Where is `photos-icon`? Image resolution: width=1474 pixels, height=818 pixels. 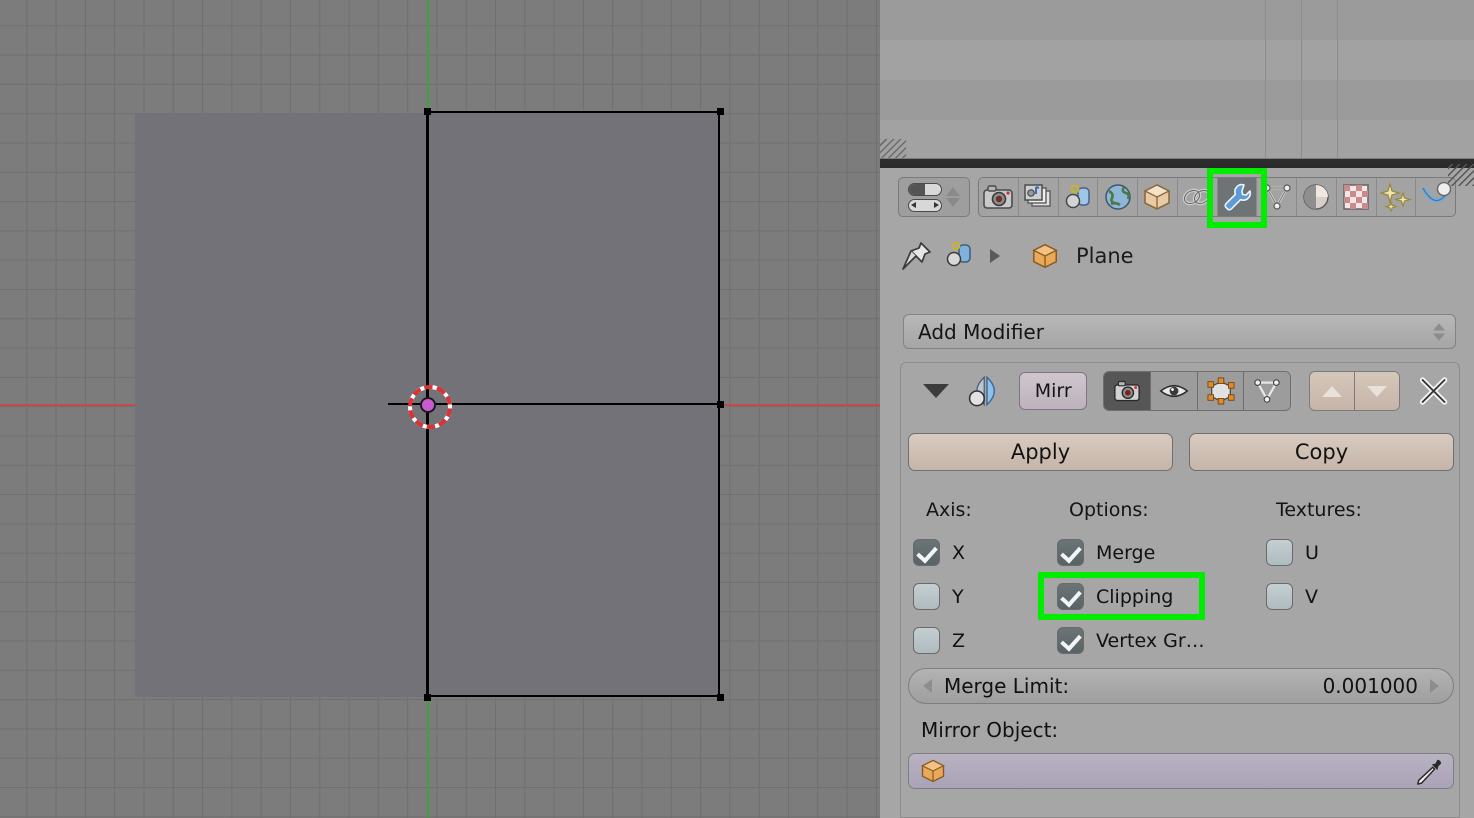 photos-icon is located at coordinates (1037, 195).